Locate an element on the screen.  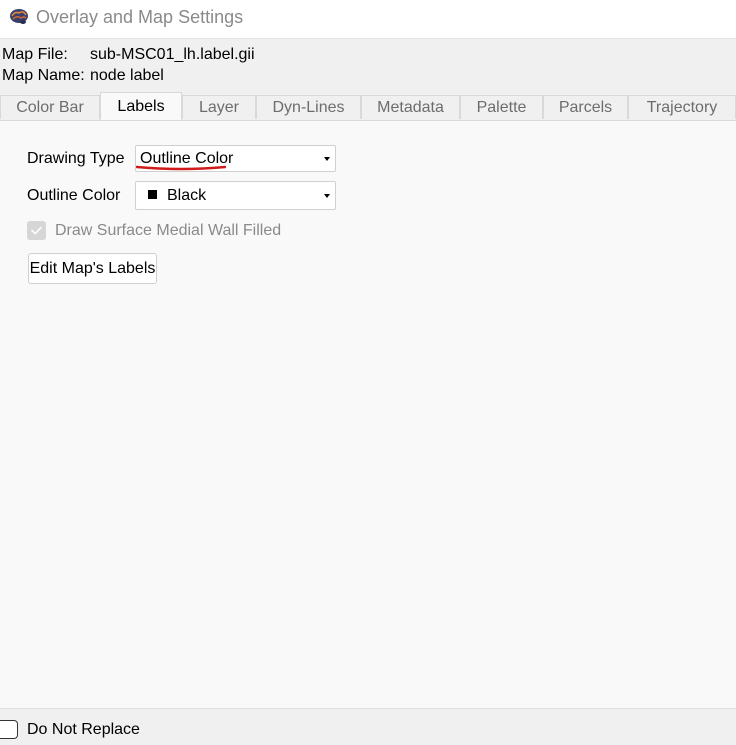
tab-palette: Palette is located at coordinates (501, 107).